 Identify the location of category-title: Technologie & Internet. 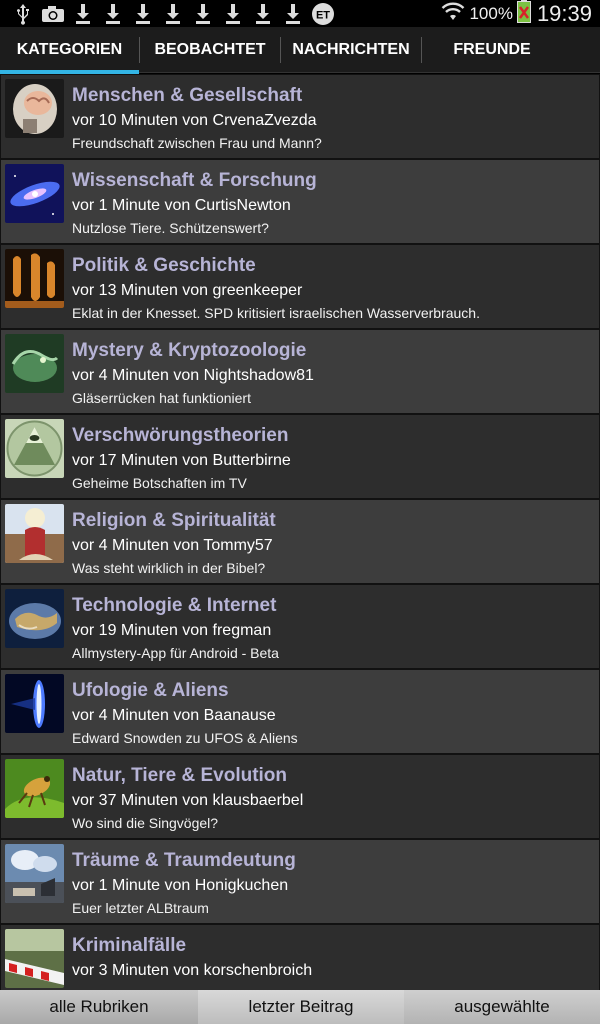
(174, 605).